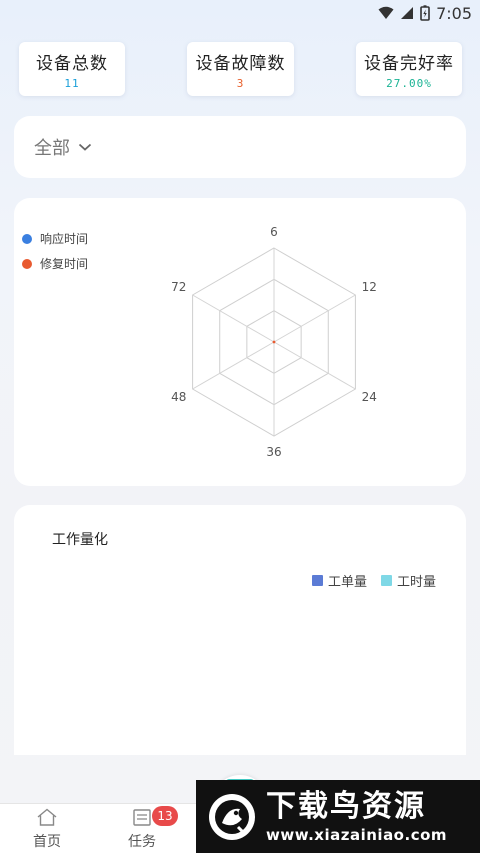  What do you see at coordinates (454, 13) in the screenshot?
I see `status-time: 7:05` at bounding box center [454, 13].